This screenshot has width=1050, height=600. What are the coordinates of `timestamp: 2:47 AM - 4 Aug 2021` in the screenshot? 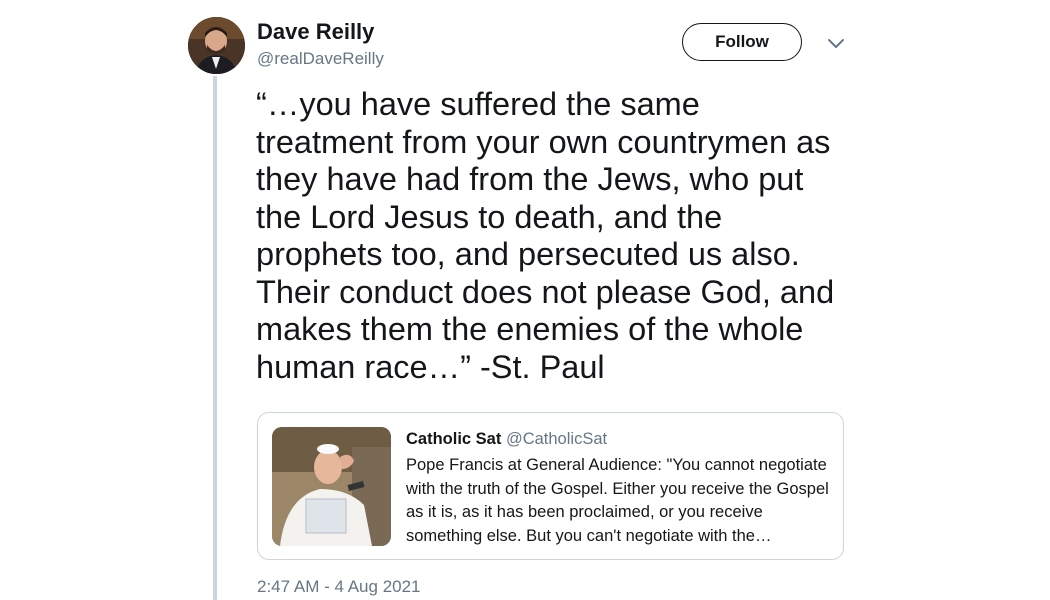 It's located at (339, 587).